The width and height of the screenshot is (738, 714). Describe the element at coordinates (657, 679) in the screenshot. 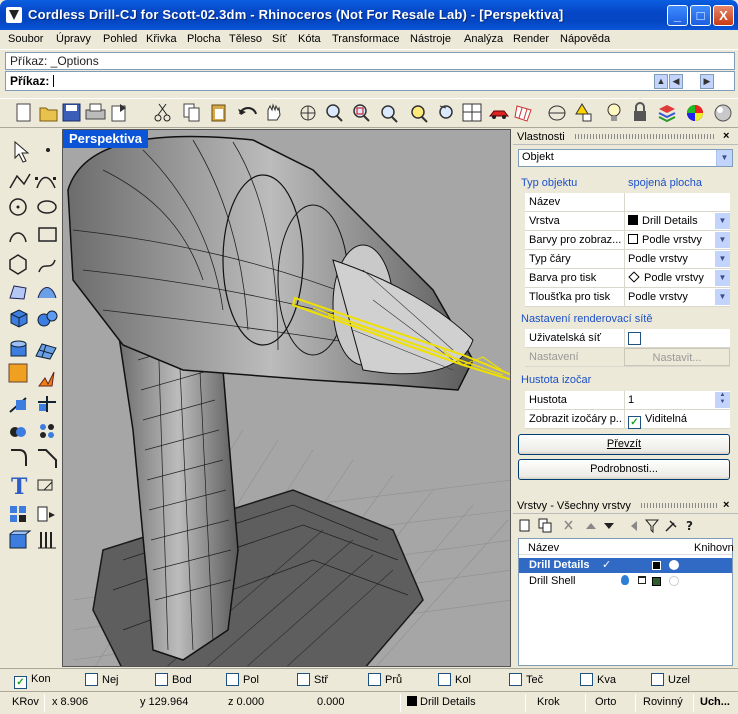

I see `osnap-knot-checkbox` at that location.